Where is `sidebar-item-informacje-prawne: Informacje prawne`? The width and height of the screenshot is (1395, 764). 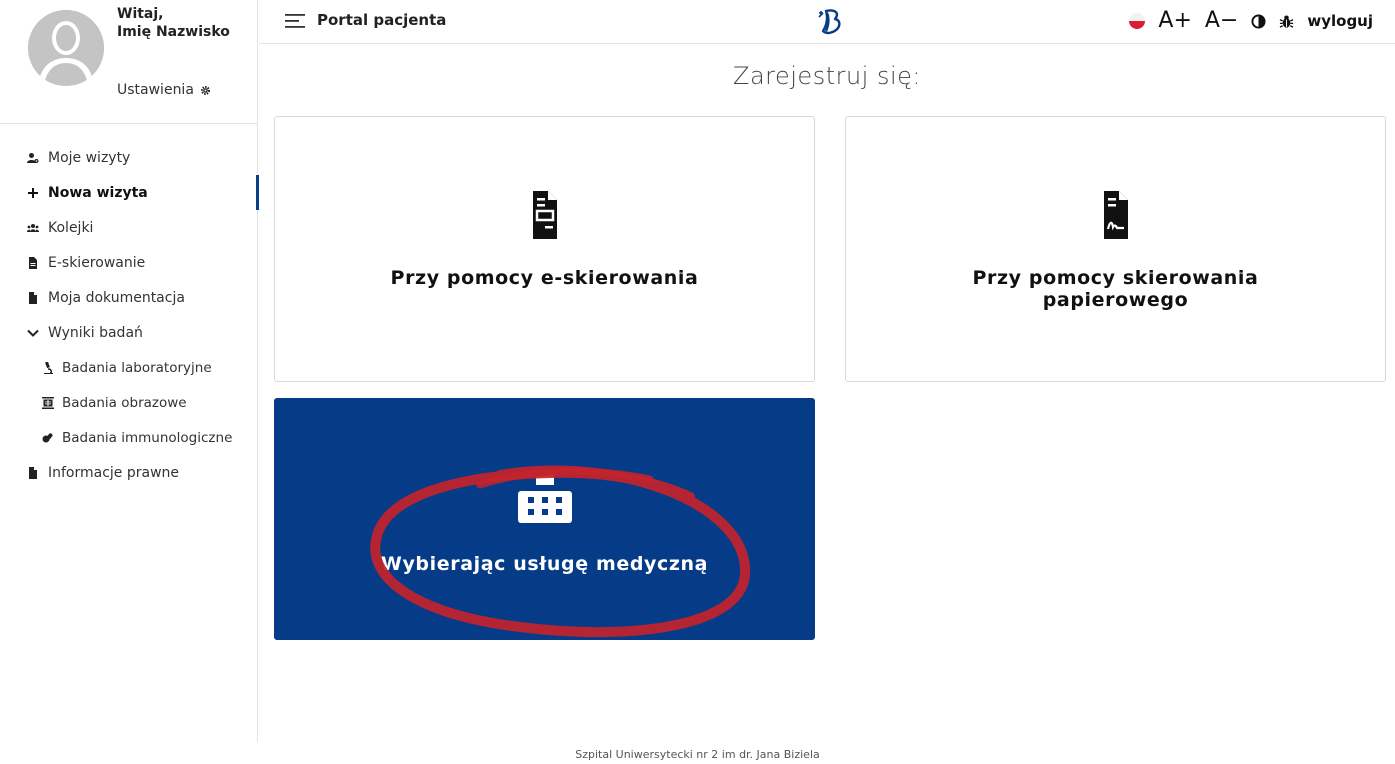 sidebar-item-informacje-prawne: Informacje prawne is located at coordinates (129, 472).